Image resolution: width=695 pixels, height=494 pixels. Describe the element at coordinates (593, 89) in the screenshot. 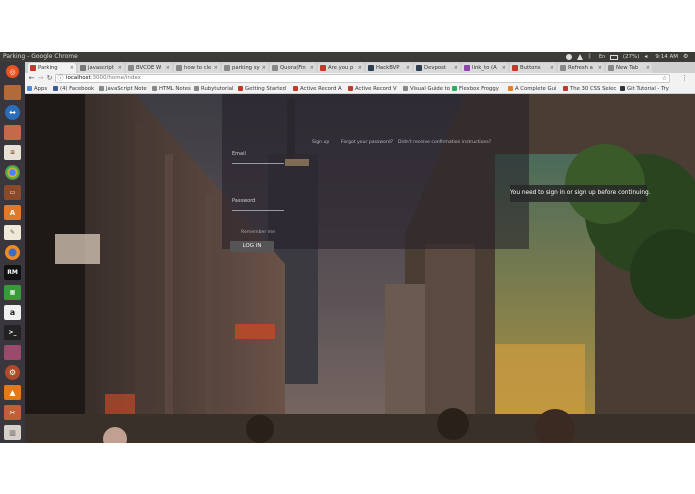

I see `bookmark-label: The 30 CSS Selec` at that location.